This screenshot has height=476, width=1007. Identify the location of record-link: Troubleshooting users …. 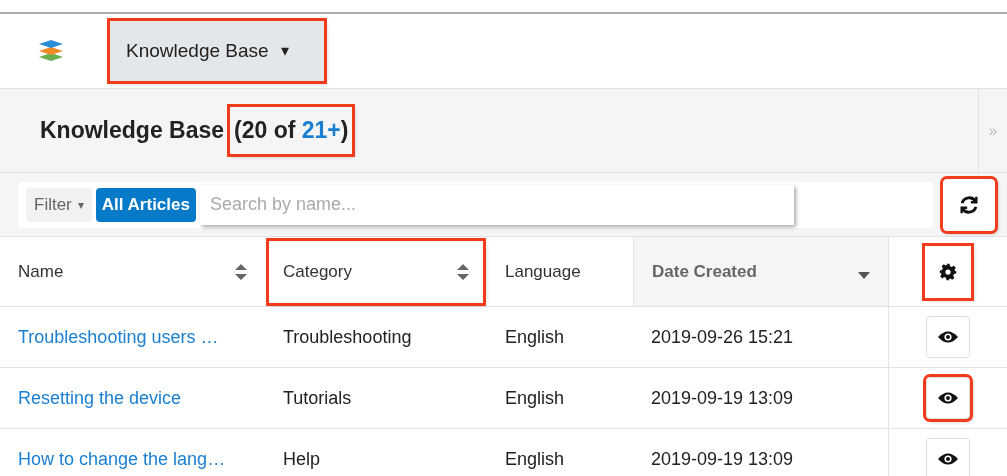
(118, 337).